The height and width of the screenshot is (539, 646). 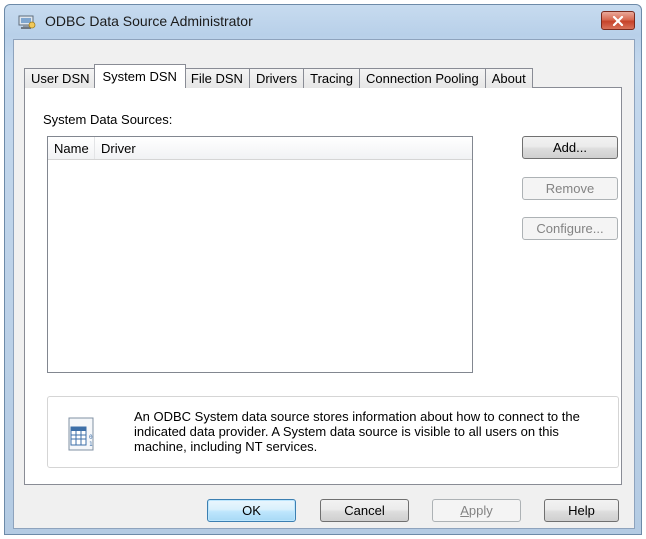 What do you see at coordinates (364, 510) in the screenshot?
I see `cancel-button: Cancel` at bounding box center [364, 510].